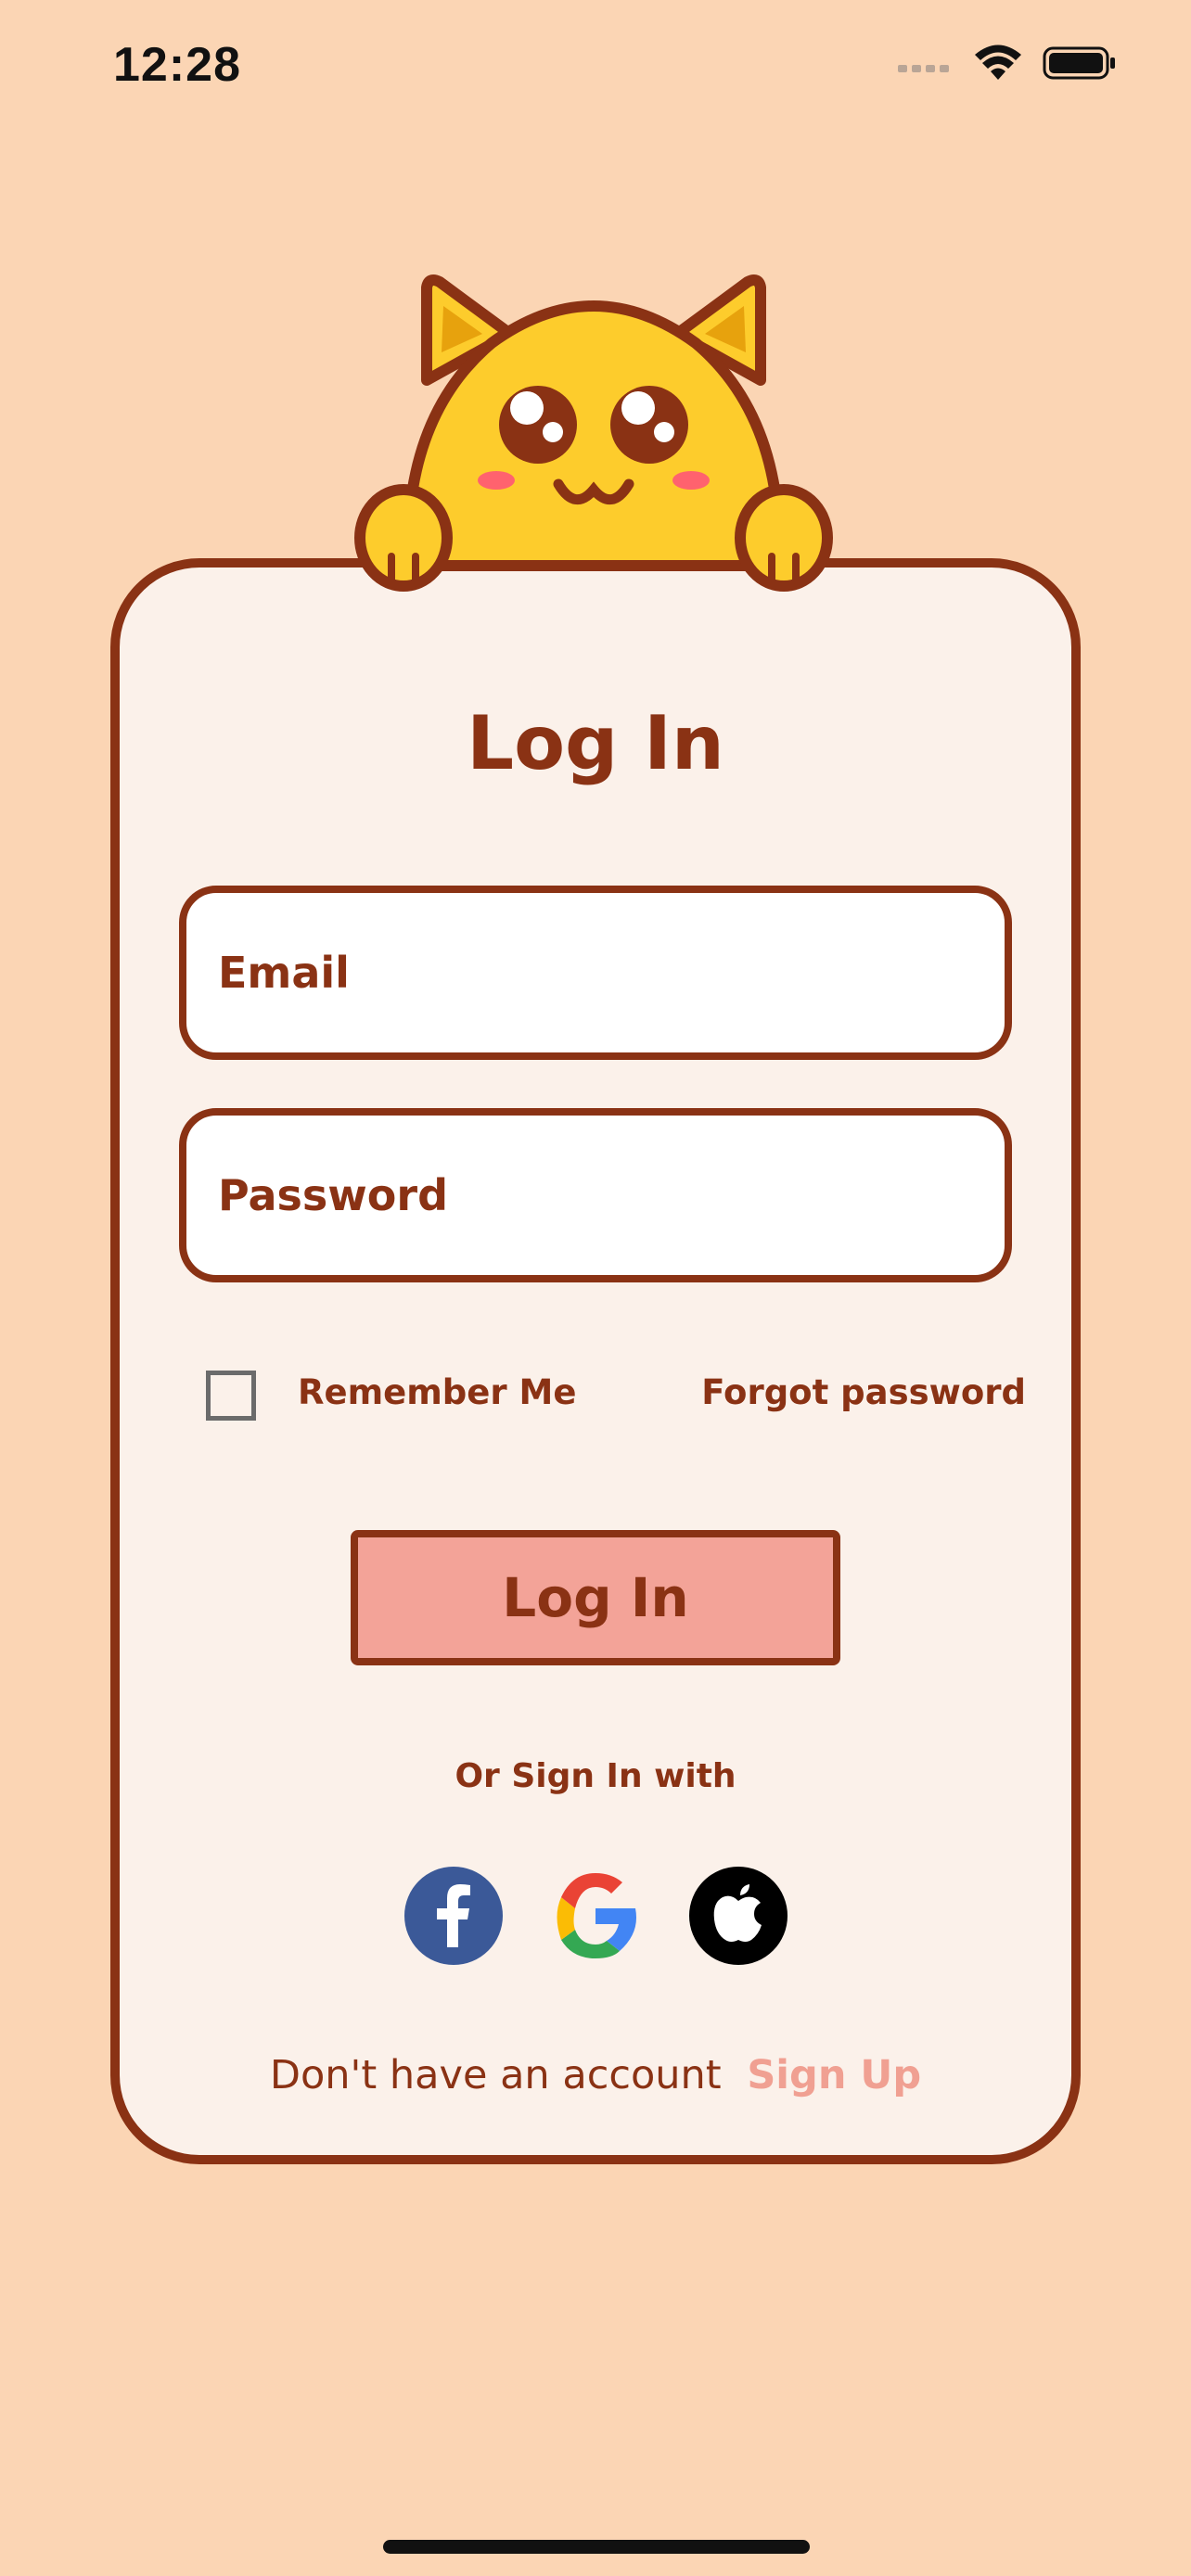 The width and height of the screenshot is (1191, 2576). What do you see at coordinates (597, 2547) in the screenshot?
I see `home-indicator` at bounding box center [597, 2547].